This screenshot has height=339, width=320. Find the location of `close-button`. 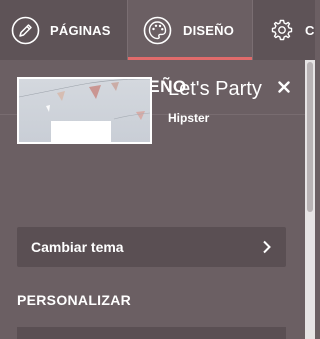

close-button is located at coordinates (284, 87).